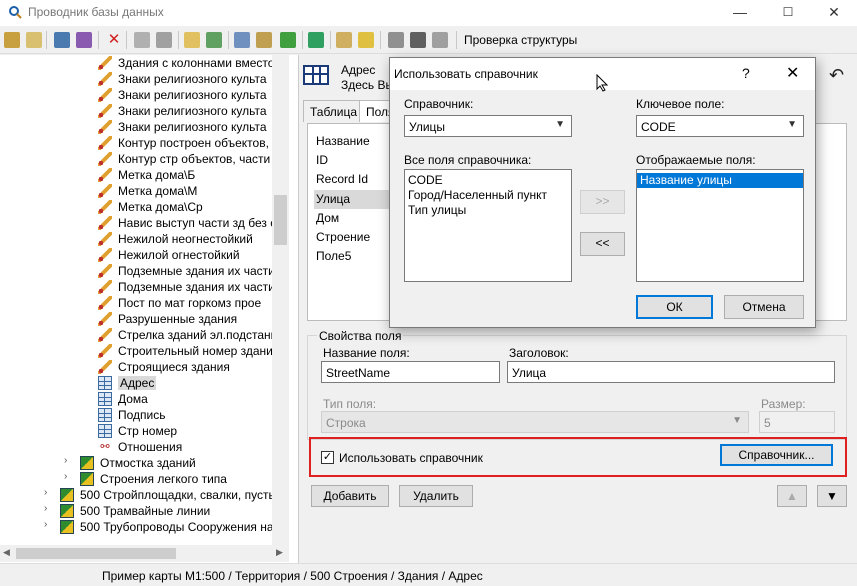  What do you see at coordinates (488, 126) in the screenshot?
I see `dictionary-select: Улицы ▼` at bounding box center [488, 126].